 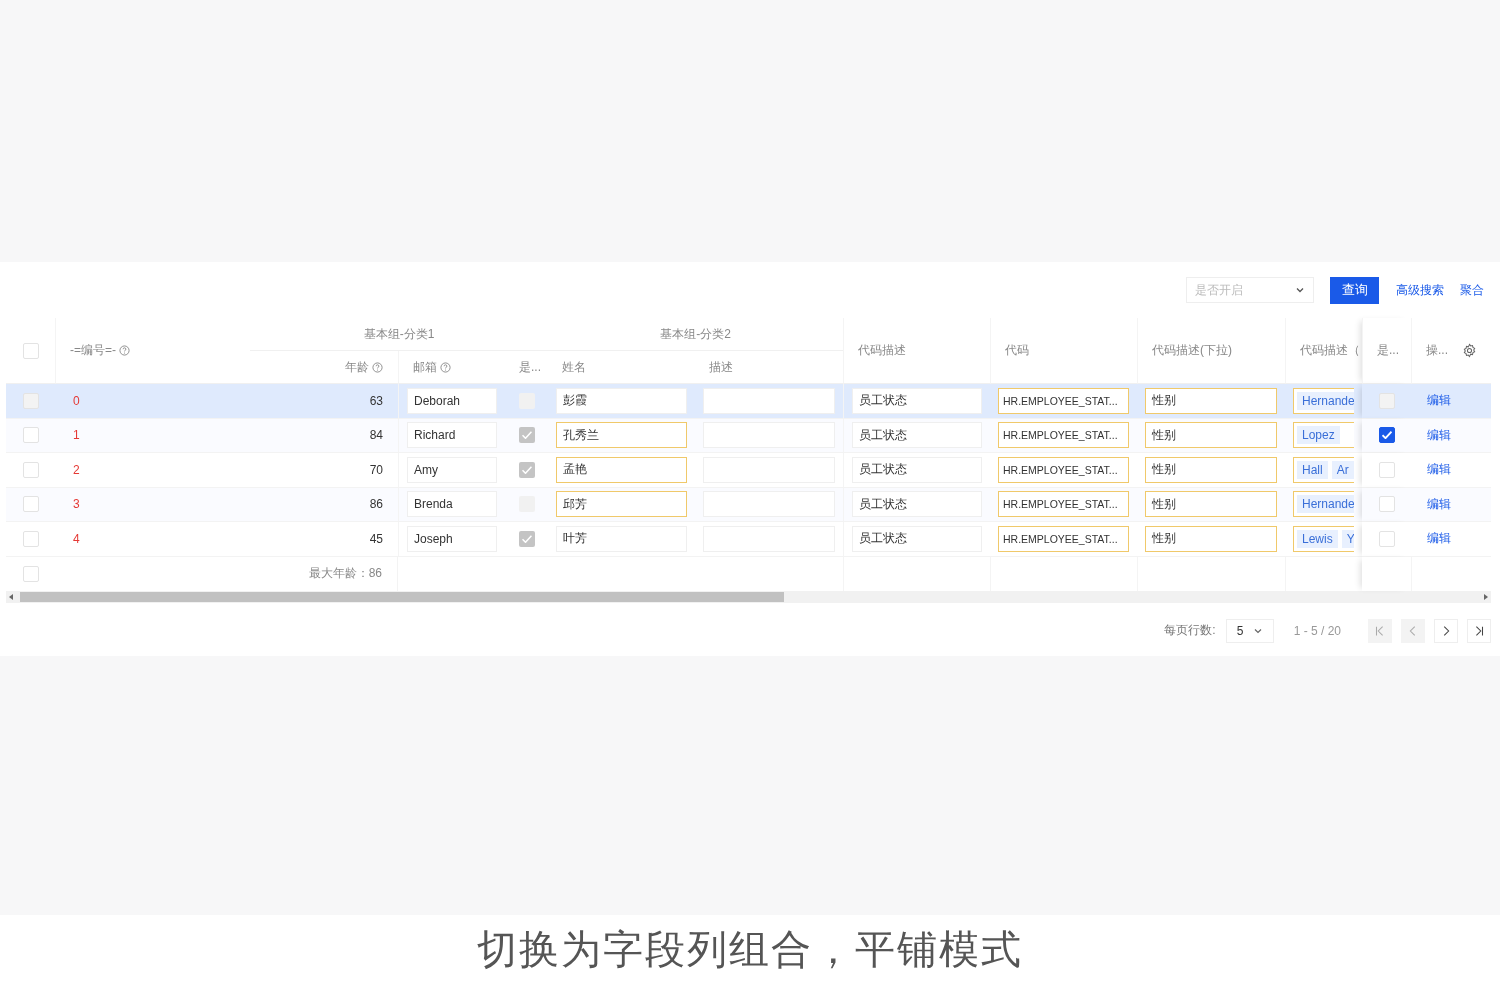 What do you see at coordinates (621, 538) in the screenshot?
I see `name-field: 叶芳` at bounding box center [621, 538].